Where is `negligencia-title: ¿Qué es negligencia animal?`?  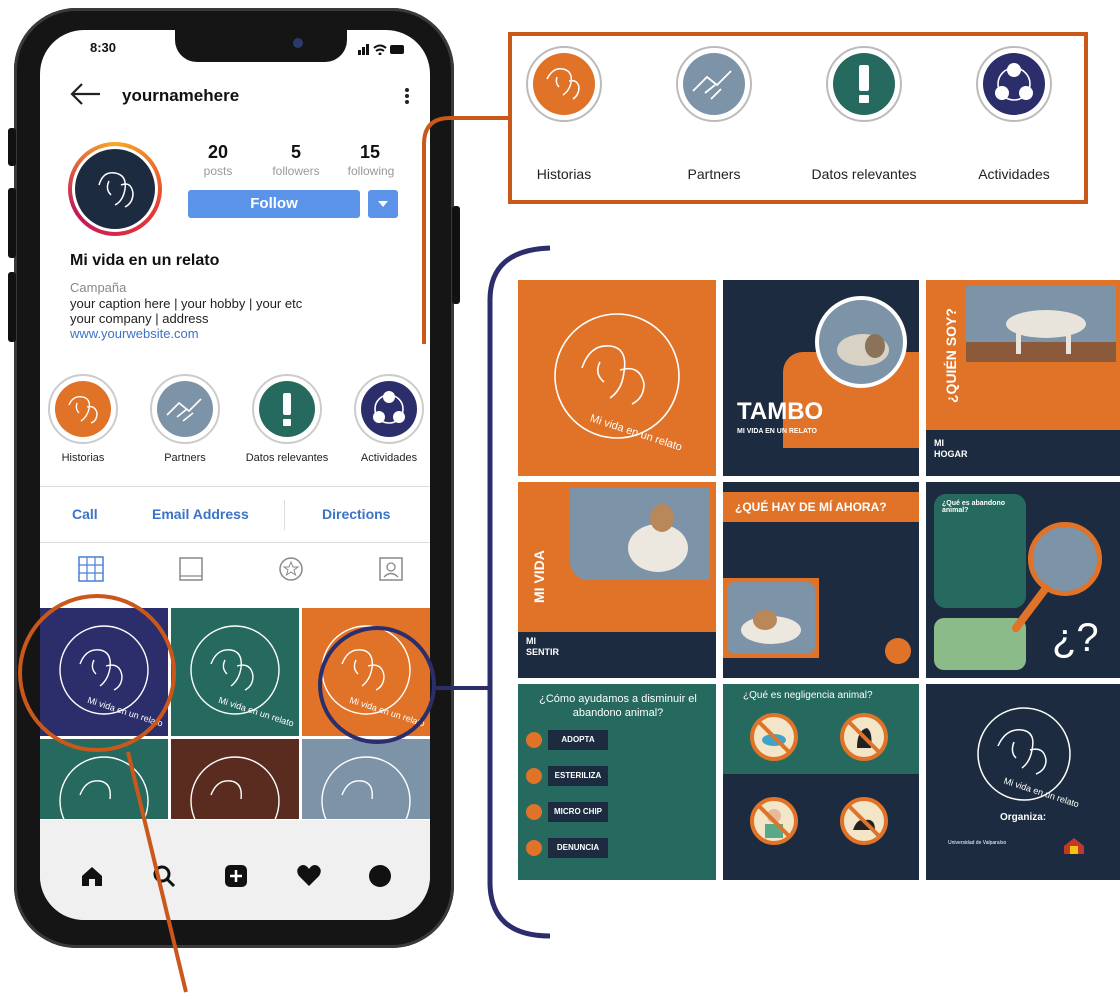
negligencia-title: ¿Qué es negligencia animal? is located at coordinates (808, 695).